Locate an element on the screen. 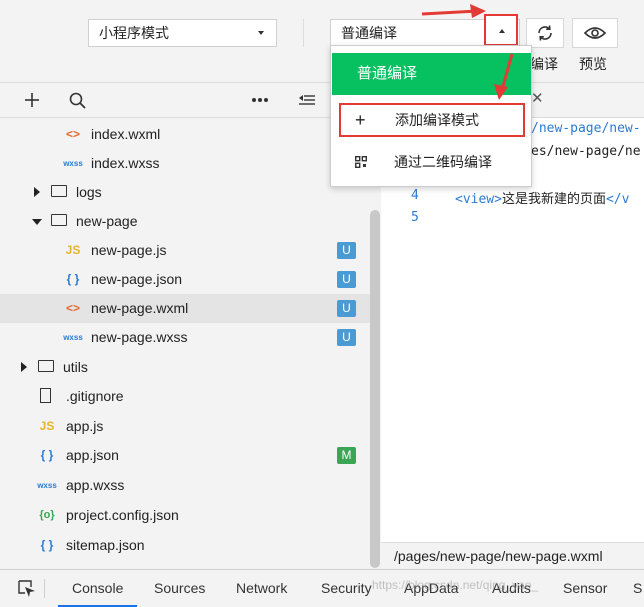 This screenshot has width=644, height=607. file-name: project.config.json is located at coordinates (122, 515).